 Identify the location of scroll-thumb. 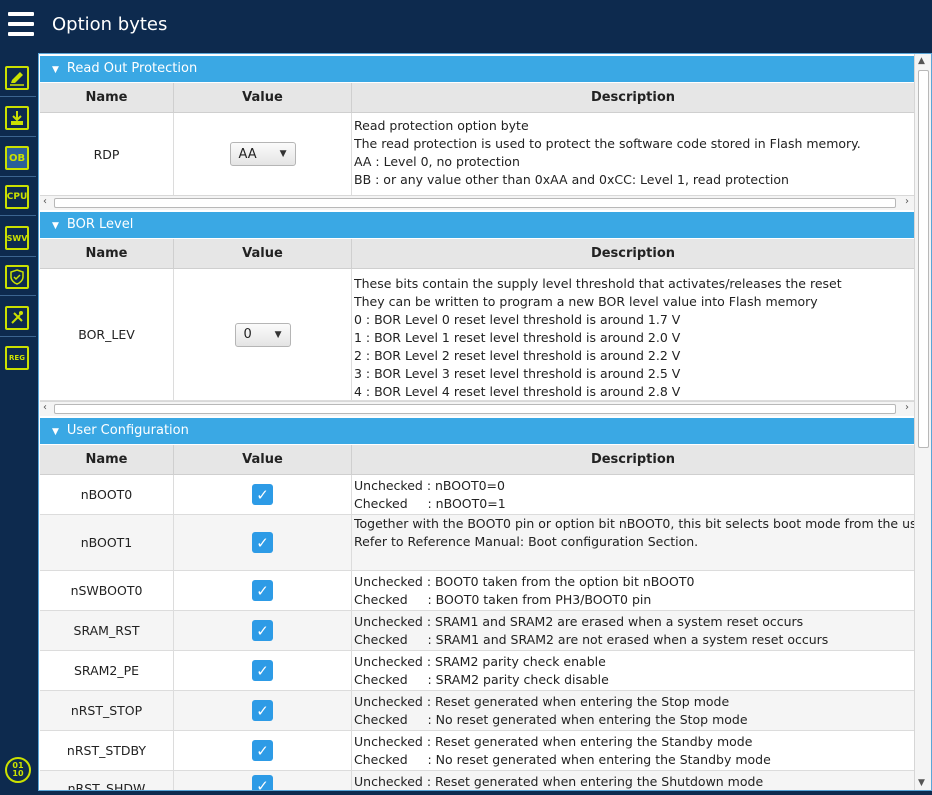
(923, 259).